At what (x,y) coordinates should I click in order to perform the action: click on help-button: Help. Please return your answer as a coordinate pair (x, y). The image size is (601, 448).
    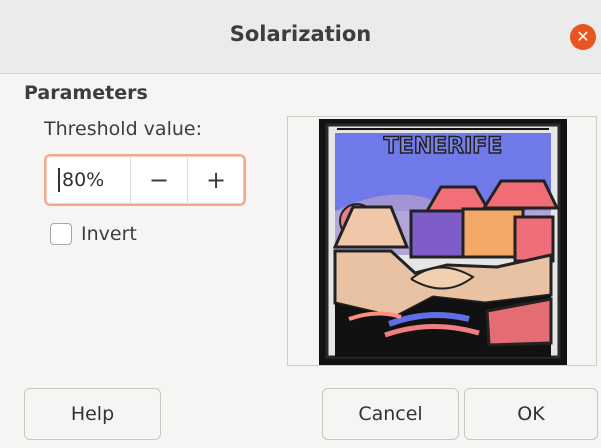
    Looking at the image, I should click on (92, 414).